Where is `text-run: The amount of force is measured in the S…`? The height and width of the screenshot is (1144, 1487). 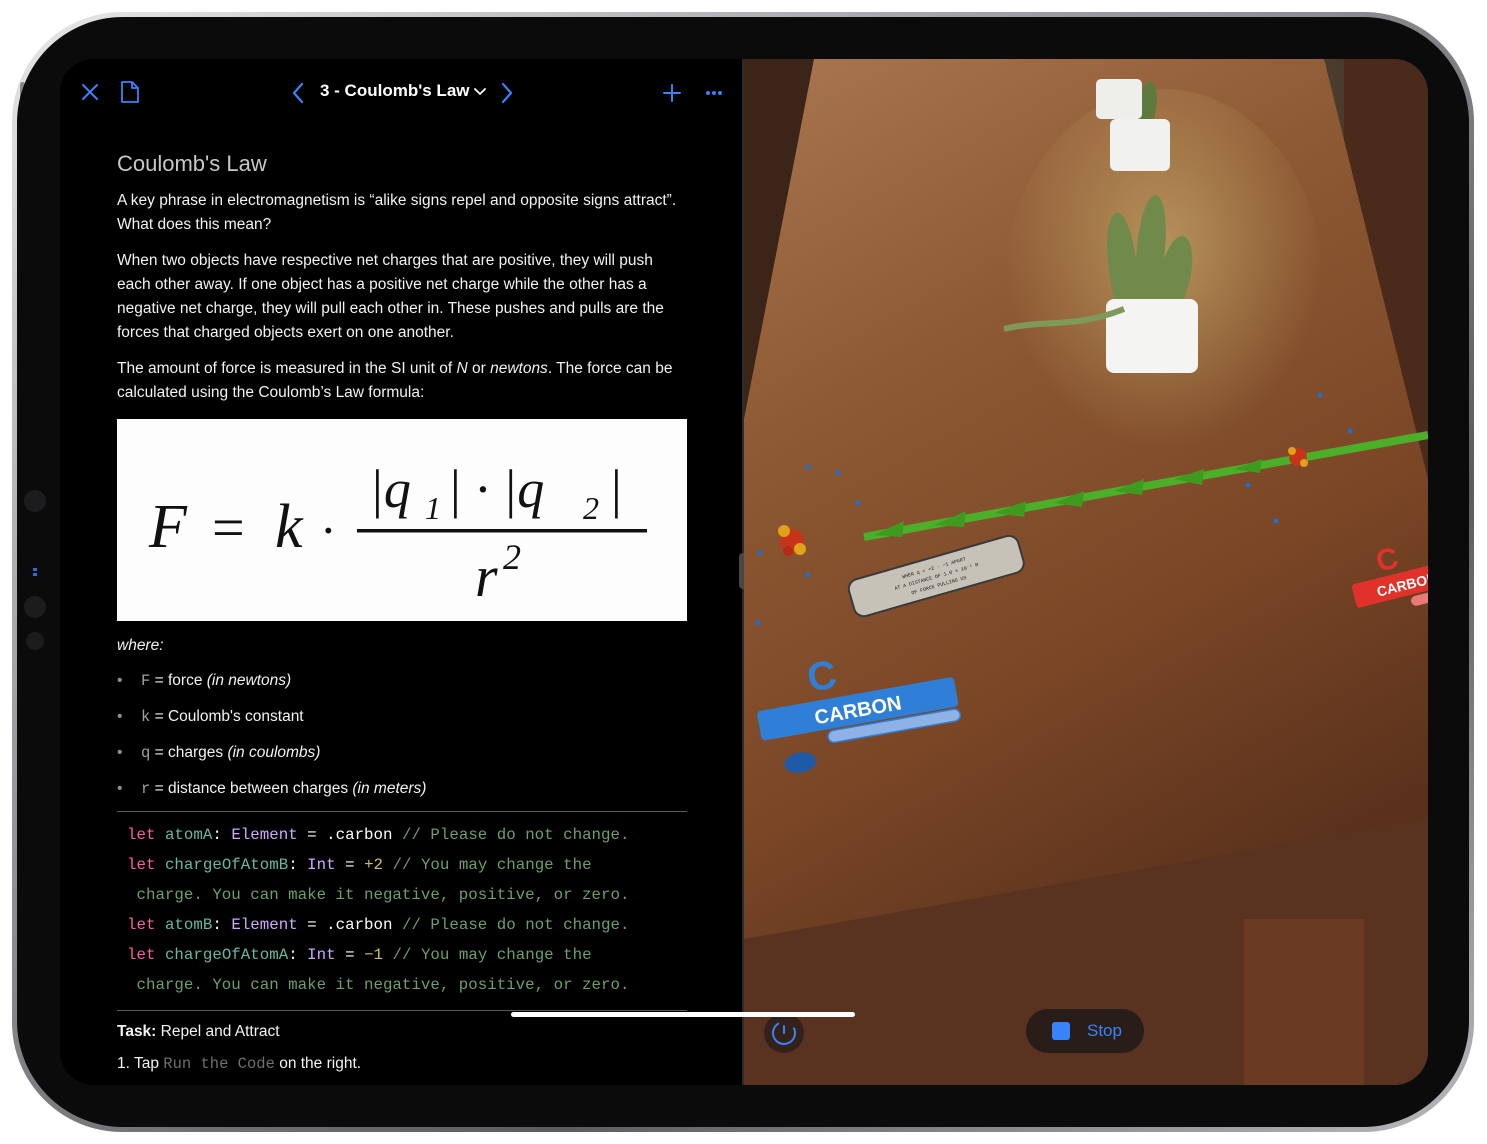
text-run: The amount of force is measured in the S… is located at coordinates (287, 368).